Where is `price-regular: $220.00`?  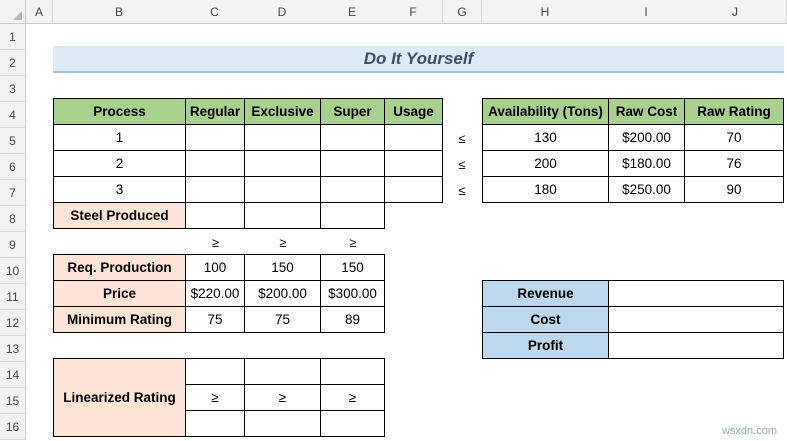
price-regular: $220.00 is located at coordinates (215, 293).